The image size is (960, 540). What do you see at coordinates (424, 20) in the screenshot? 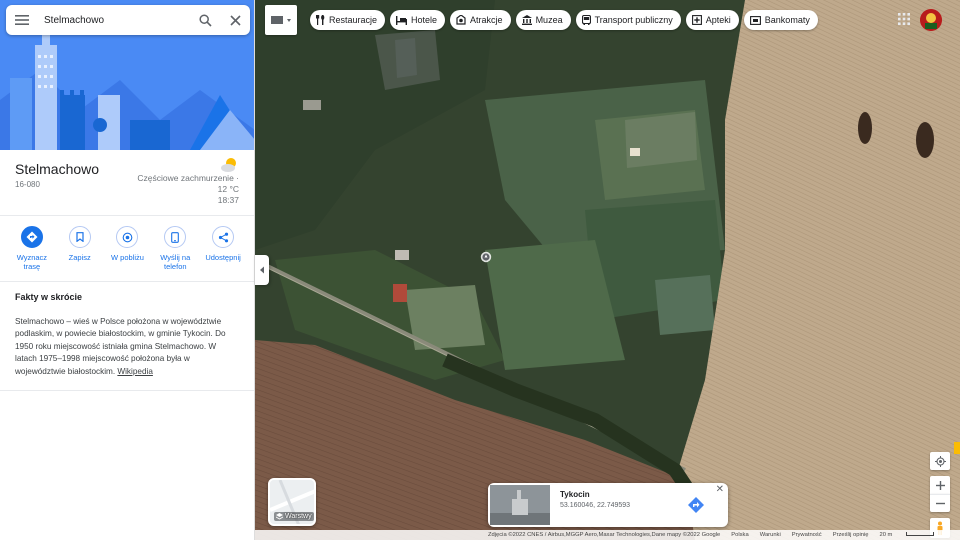
I see `chip-label: Hotele` at bounding box center [424, 20].